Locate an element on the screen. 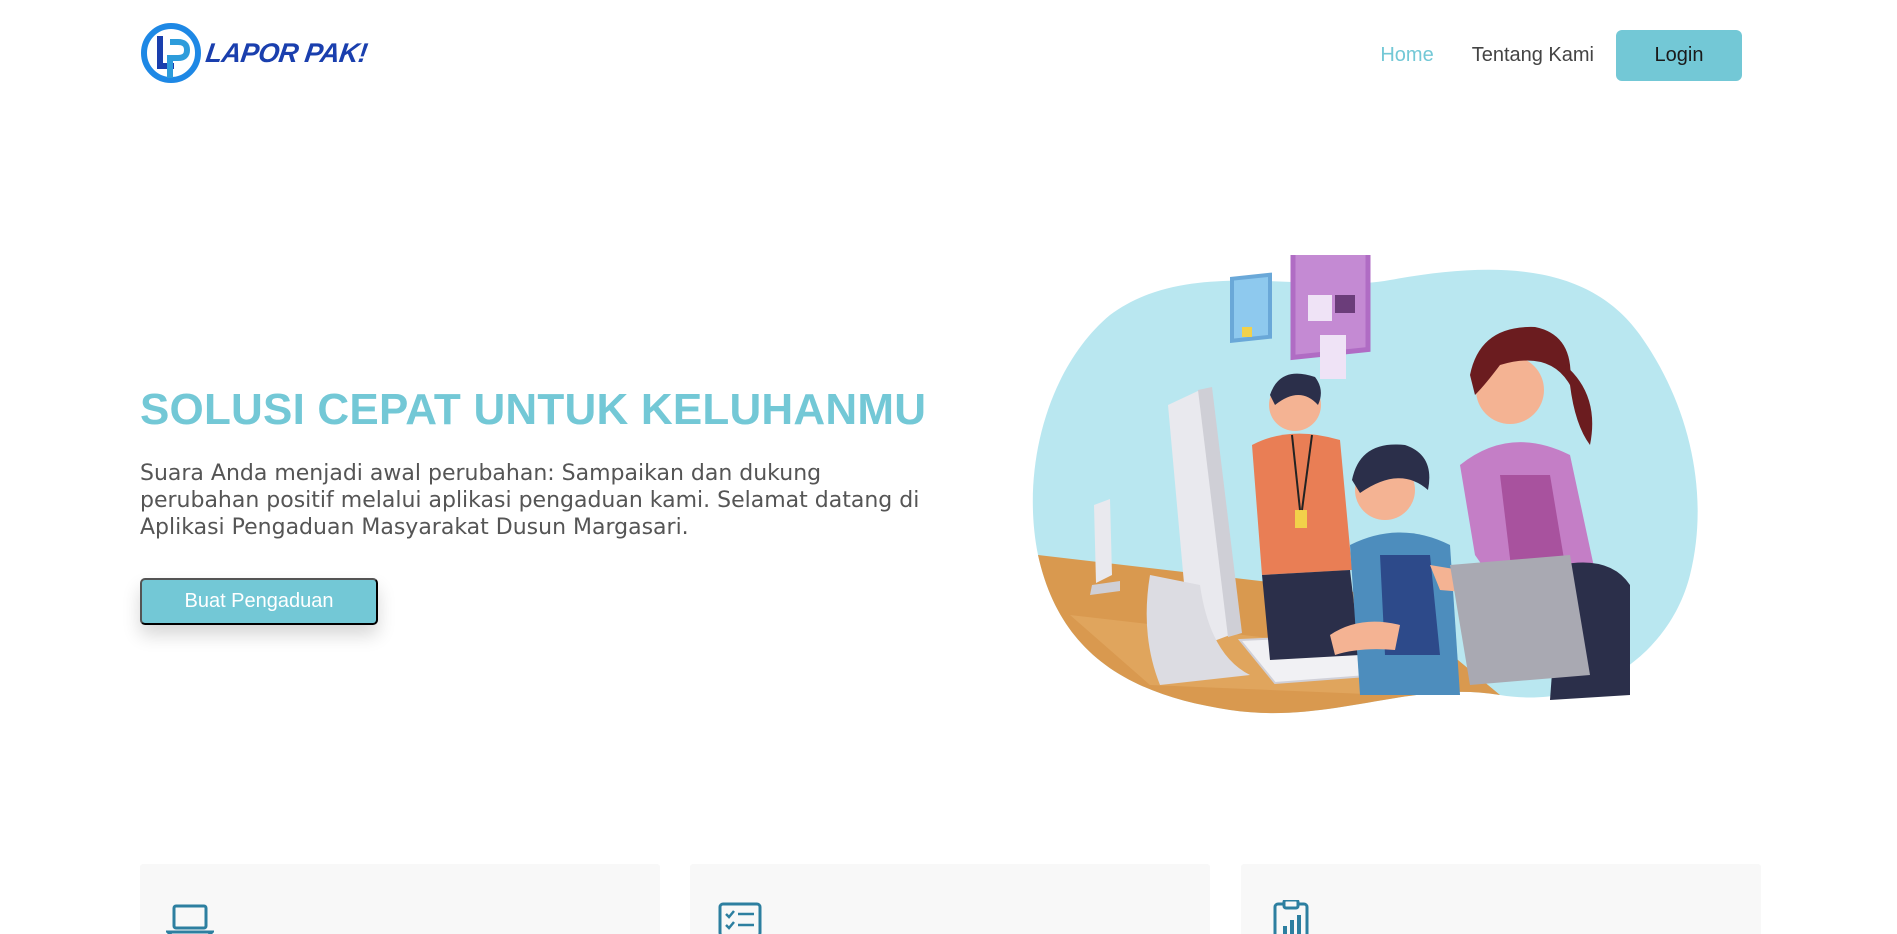  main-nav: Home Tentang Kami Login is located at coordinates (1542, 55).